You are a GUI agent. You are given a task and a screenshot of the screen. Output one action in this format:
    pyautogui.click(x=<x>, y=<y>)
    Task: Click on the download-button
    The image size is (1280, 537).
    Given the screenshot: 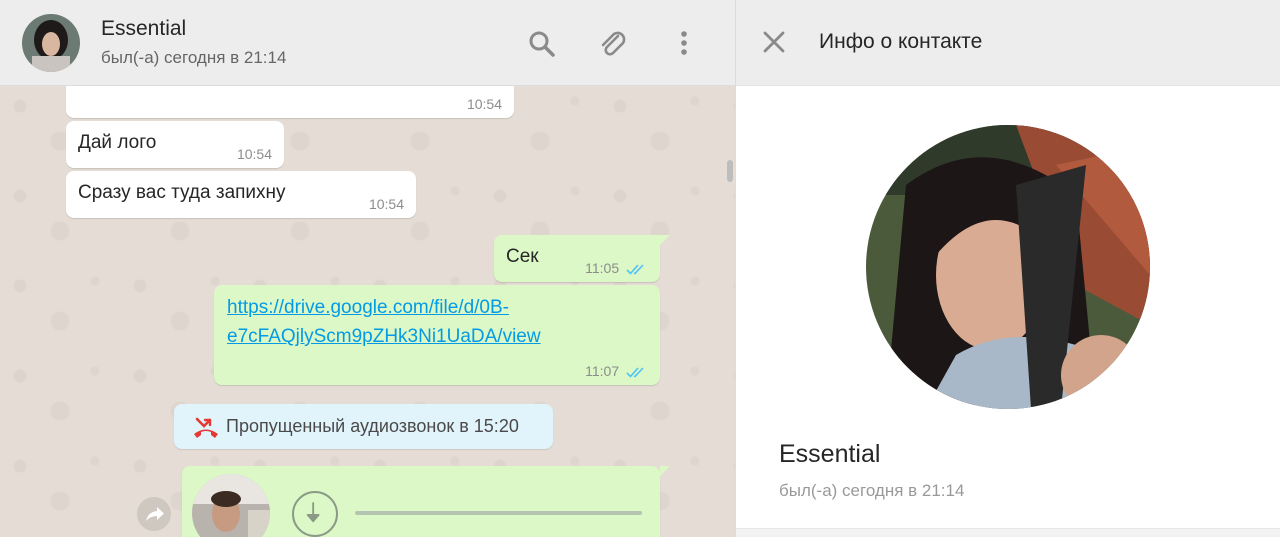 What is the action you would take?
    pyautogui.click(x=315, y=514)
    